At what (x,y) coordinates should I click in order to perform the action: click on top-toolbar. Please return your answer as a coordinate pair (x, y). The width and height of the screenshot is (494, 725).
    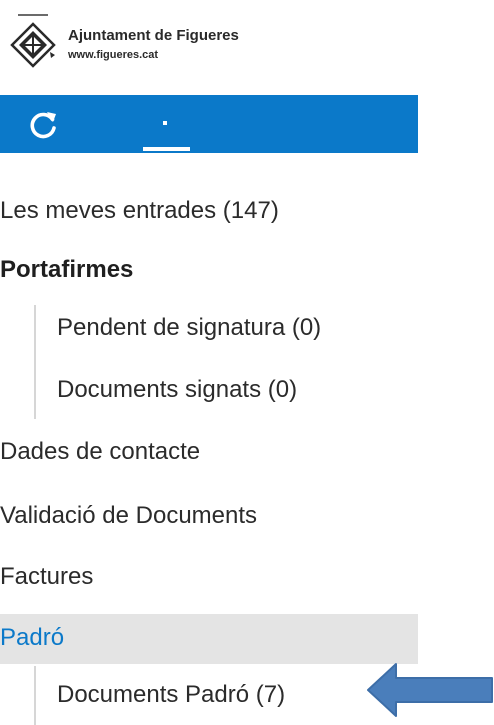
    Looking at the image, I should click on (209, 124).